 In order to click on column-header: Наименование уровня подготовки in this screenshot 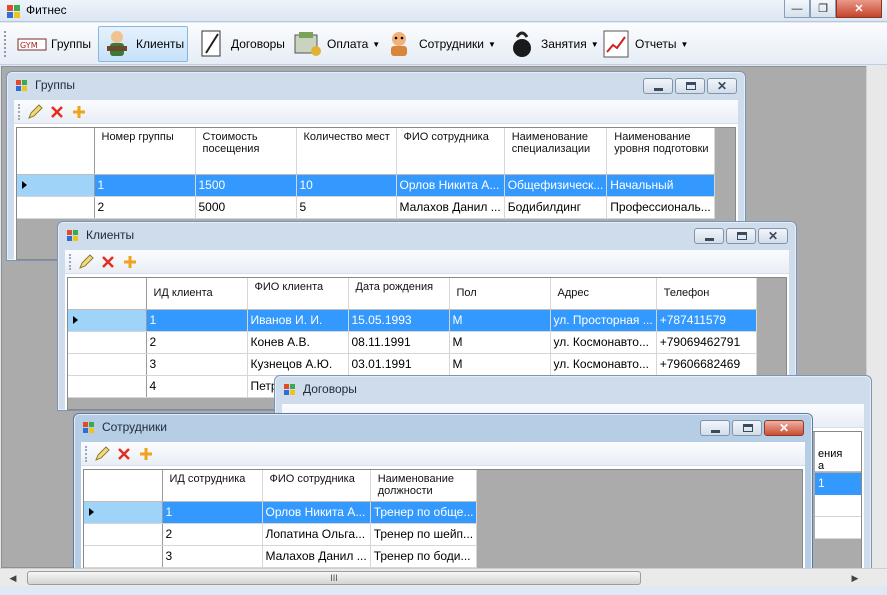, I will do `click(660, 151)`.